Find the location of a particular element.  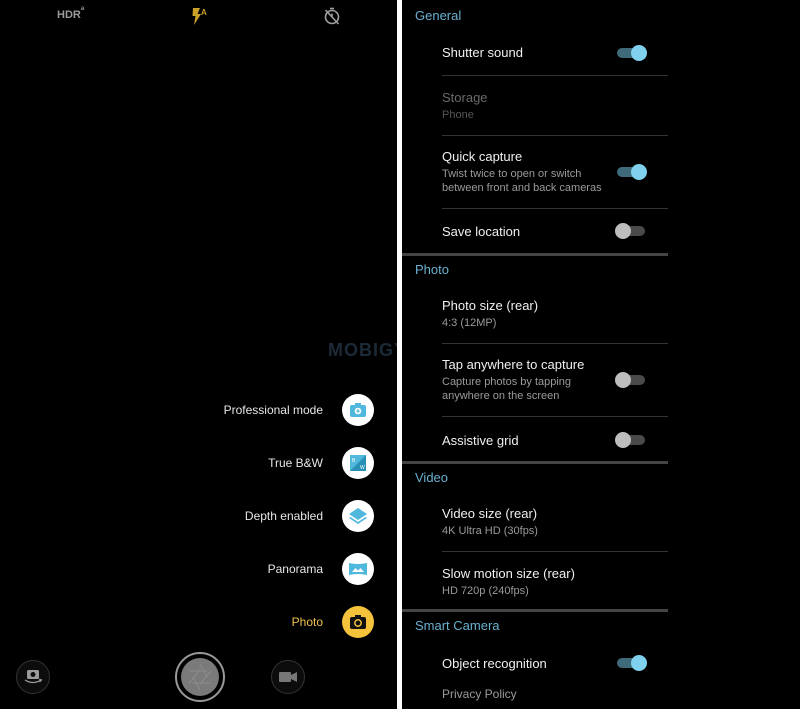

setting-value: Phone is located at coordinates (458, 115).